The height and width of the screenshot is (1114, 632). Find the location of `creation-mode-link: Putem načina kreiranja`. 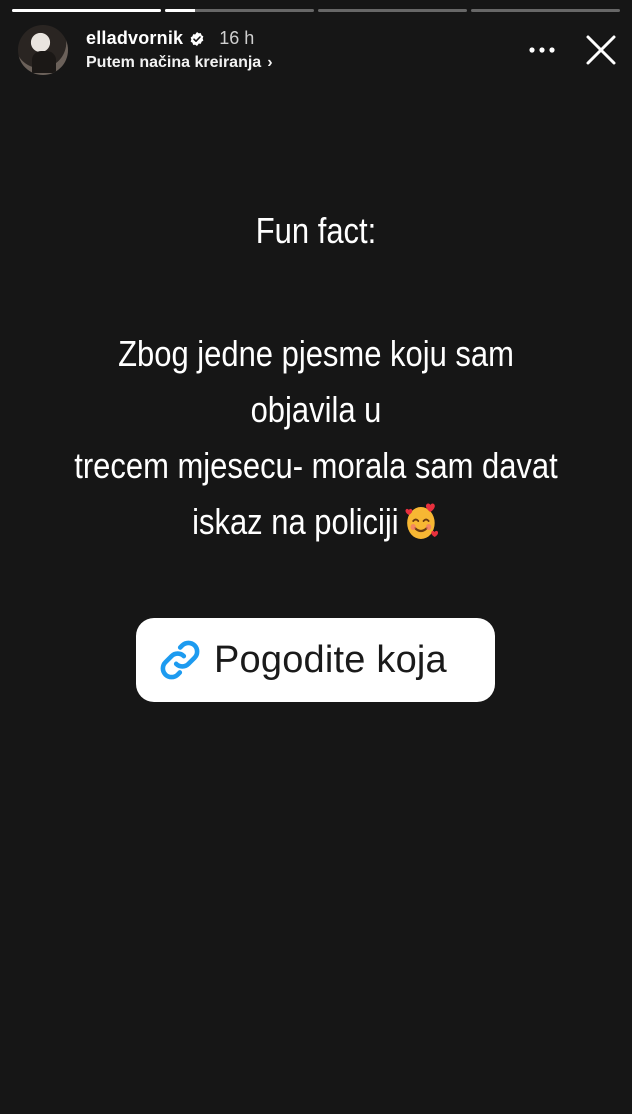

creation-mode-link: Putem načina kreiranja is located at coordinates (173, 63).